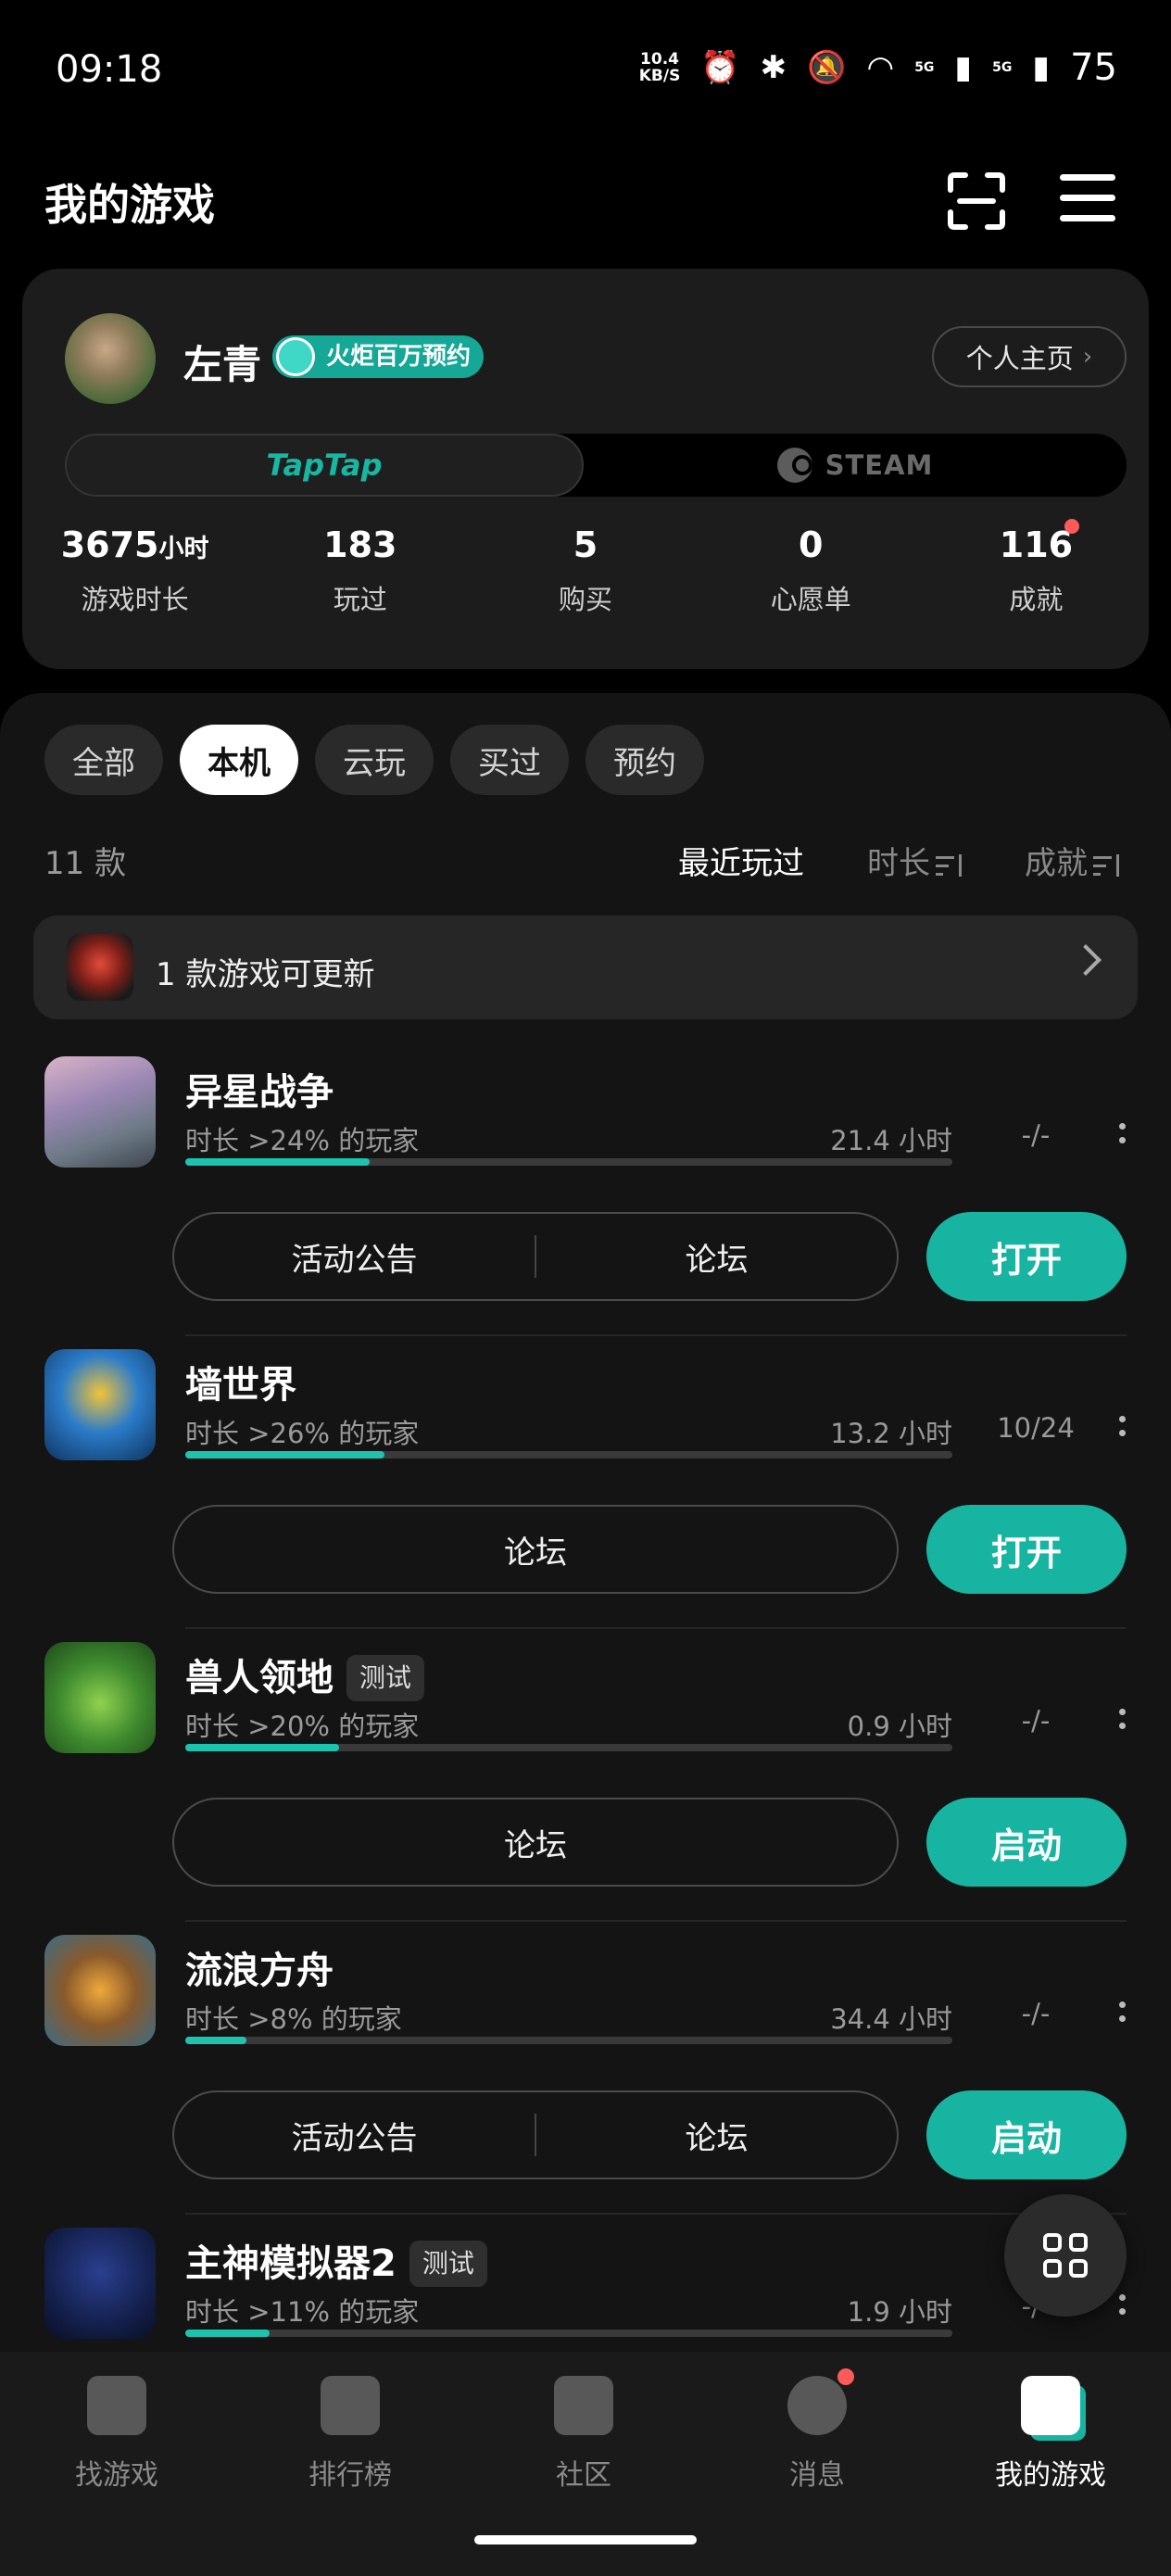 Image resolution: width=1171 pixels, height=2576 pixels. Describe the element at coordinates (110, 69) in the screenshot. I see `status-time: 09:18` at that location.